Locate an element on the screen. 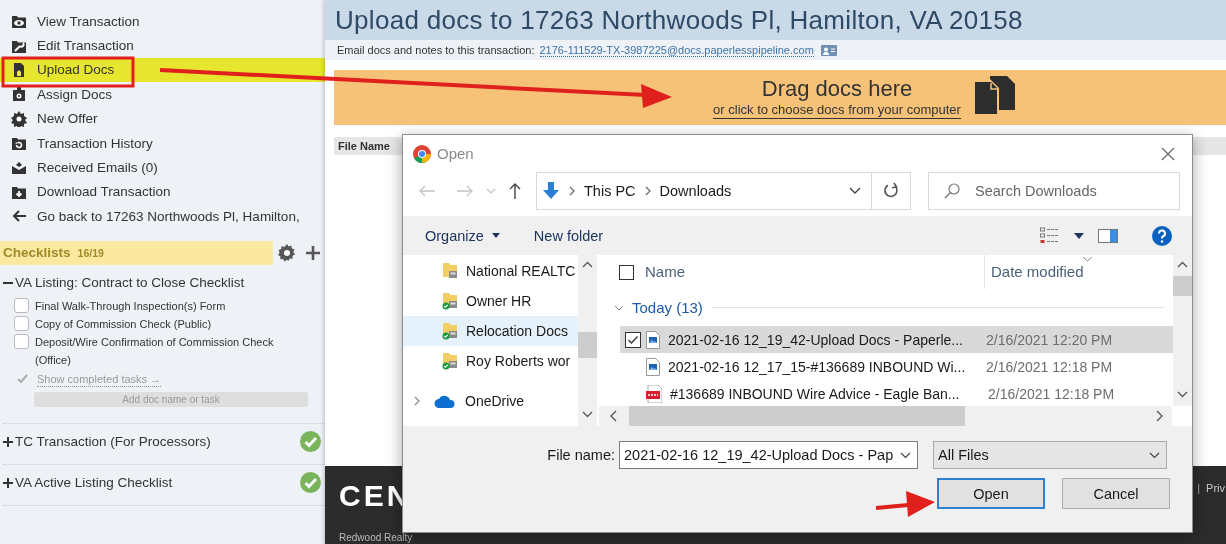  drop-zone: Drag docs here or click to choose docs from your computer is located at coordinates (780, 97).